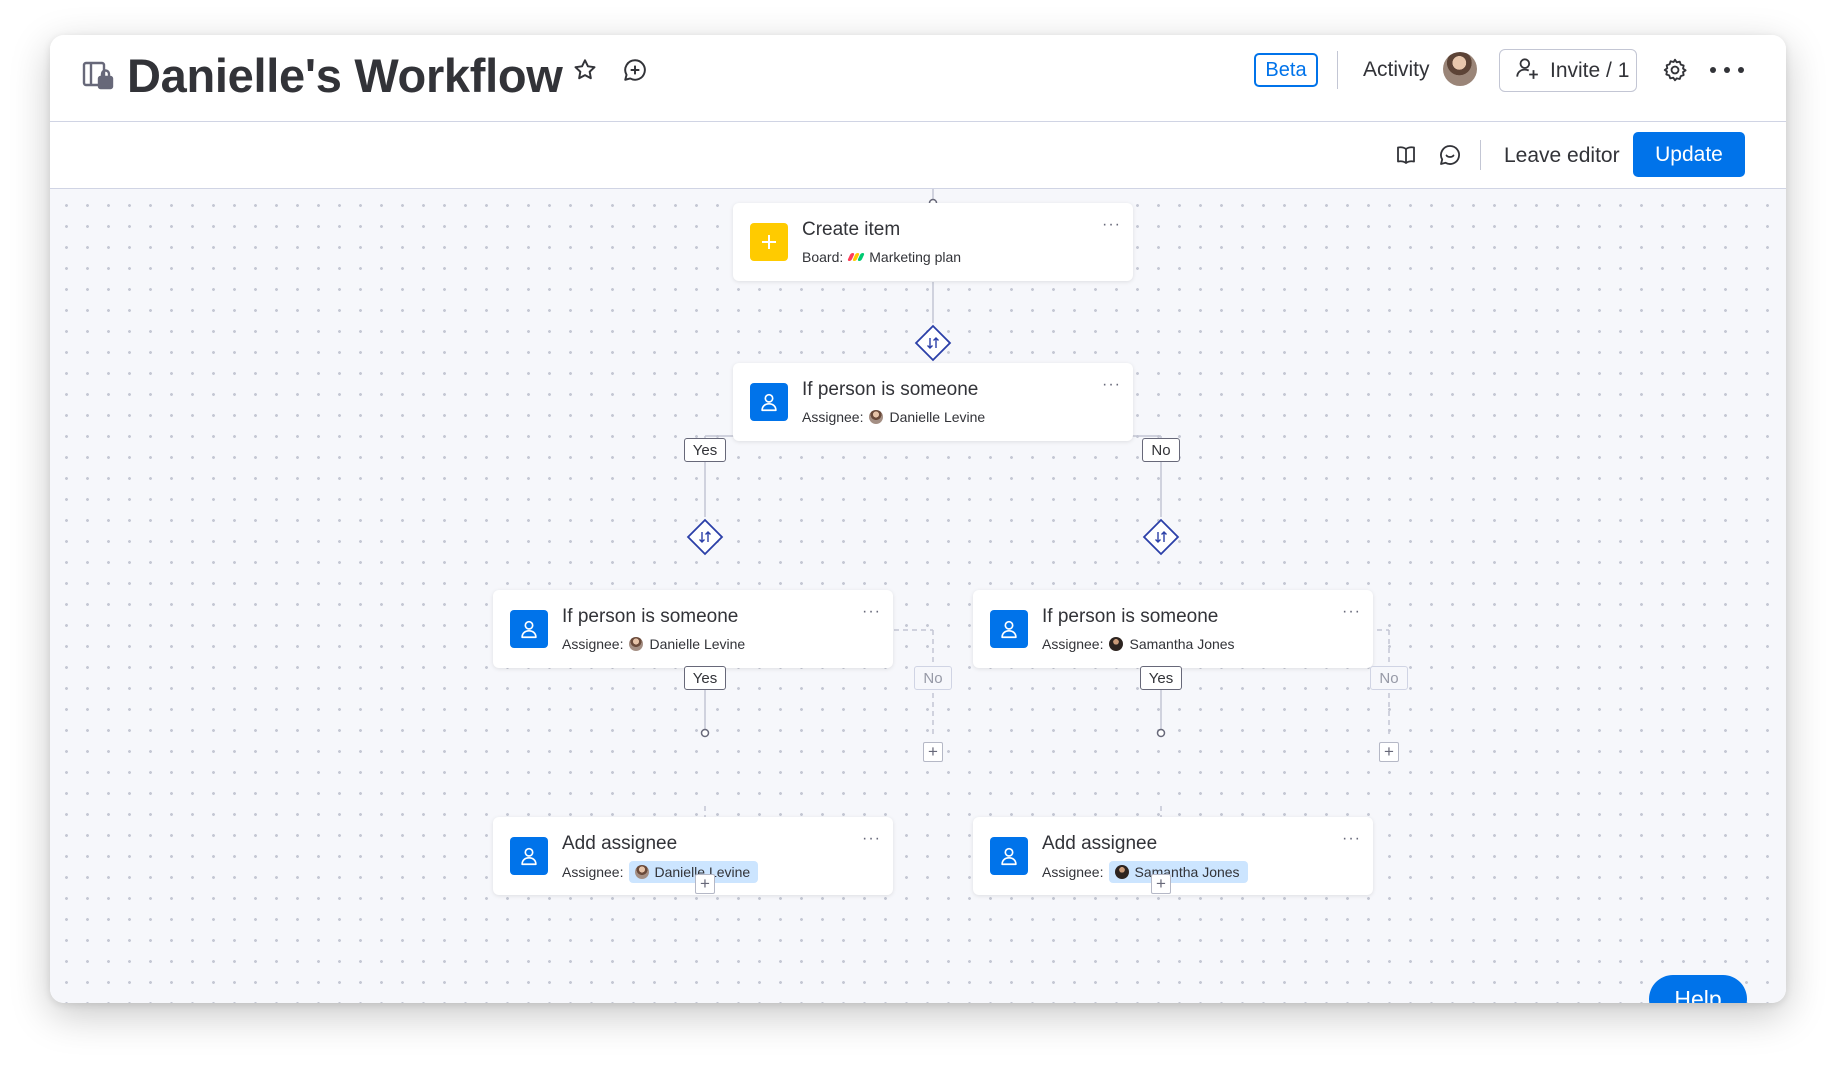  What do you see at coordinates (769, 242) in the screenshot?
I see `plus-icon` at bounding box center [769, 242].